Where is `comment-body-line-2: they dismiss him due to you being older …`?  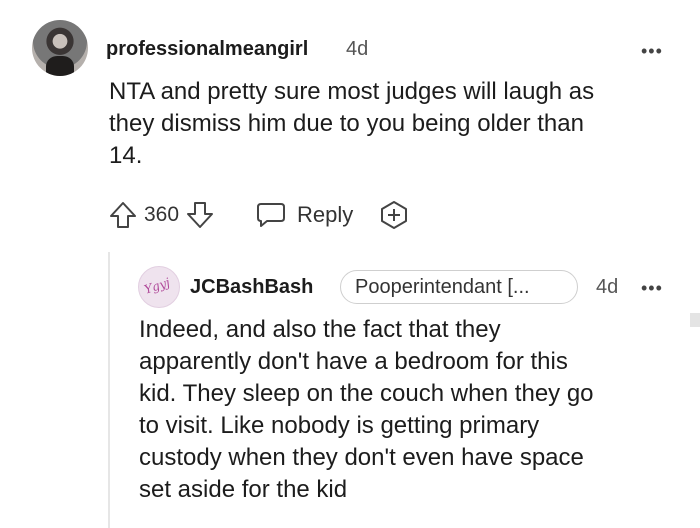
comment-body-line-2: they dismiss him due to you being older … is located at coordinates (346, 123).